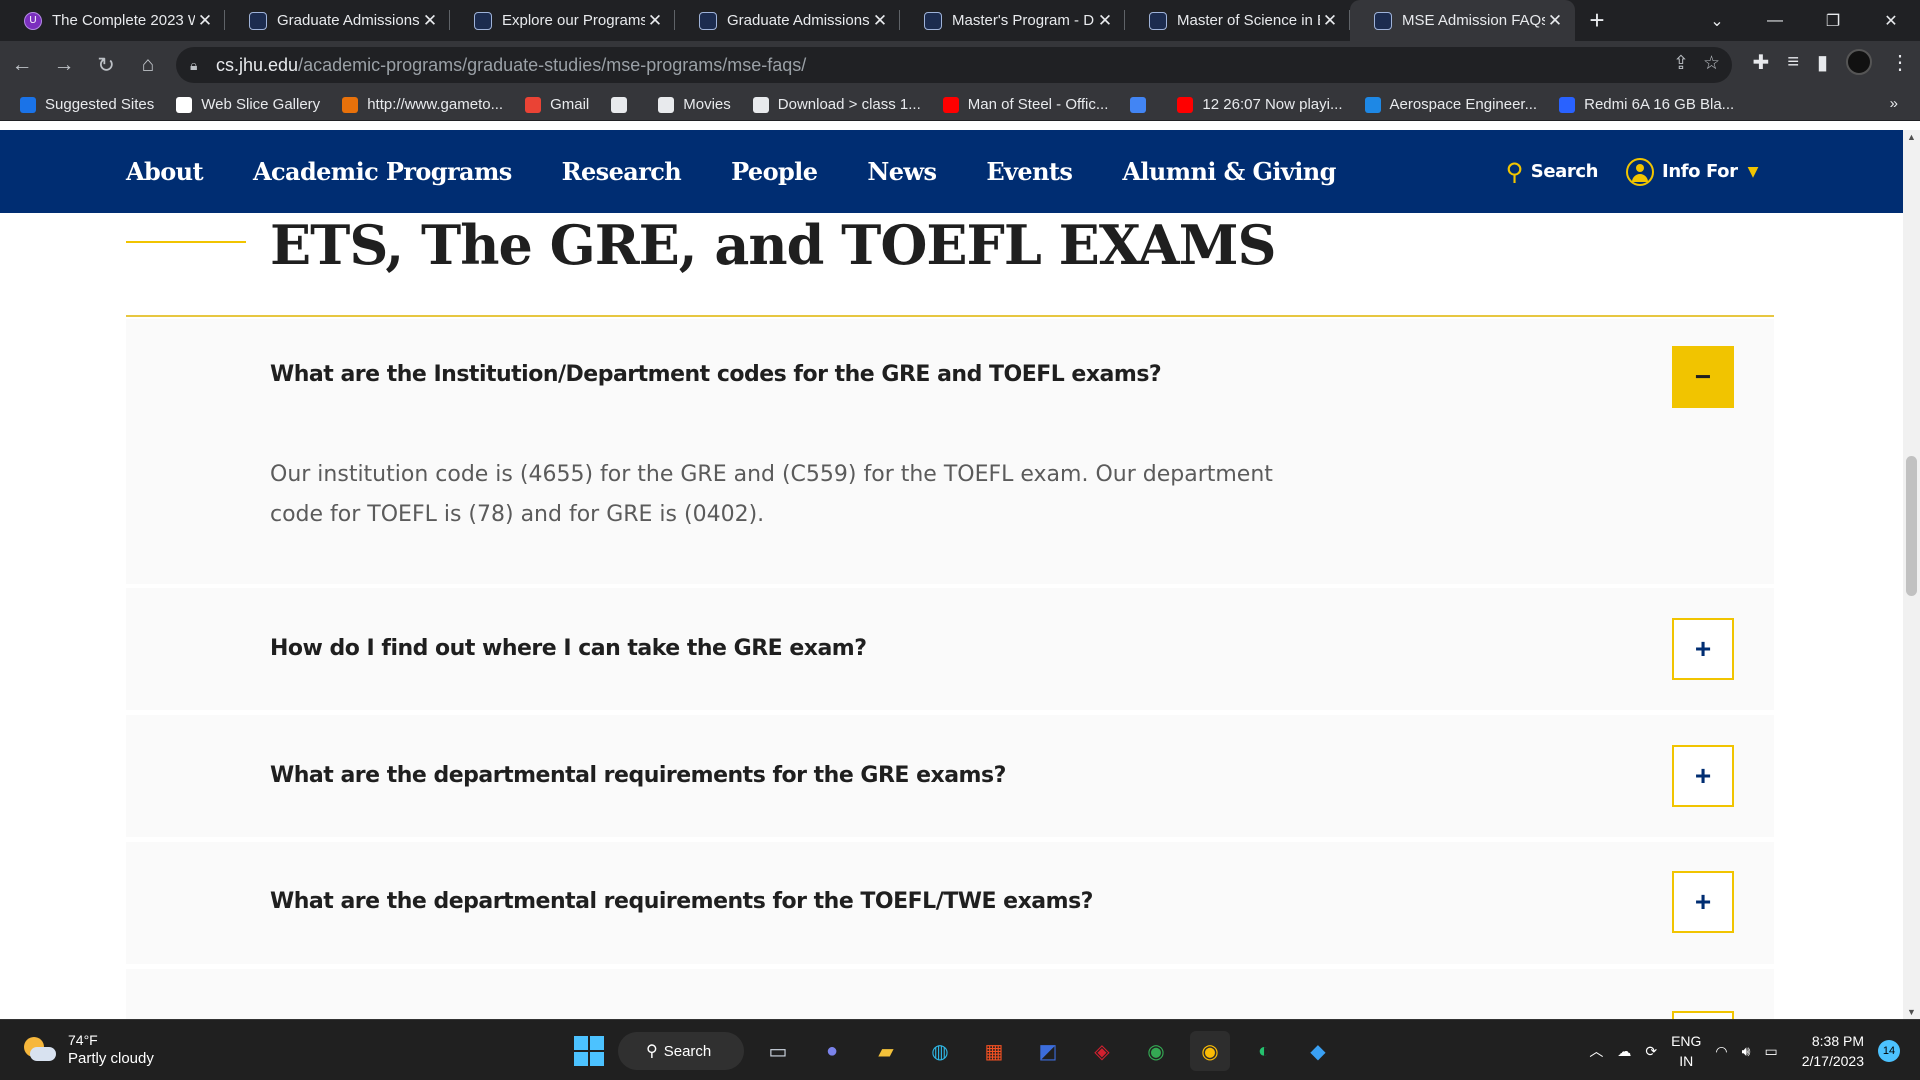  I want to click on clock: 8:38 PM 2/17/2023, so click(1833, 1051).